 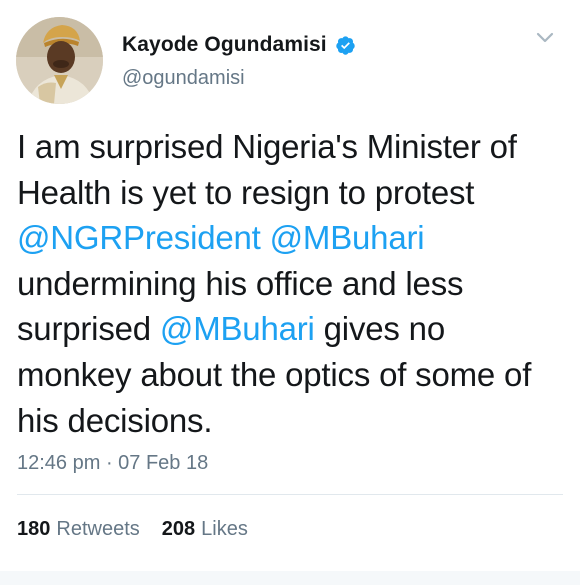 I want to click on tweet-text-segment, so click(x=265, y=237).